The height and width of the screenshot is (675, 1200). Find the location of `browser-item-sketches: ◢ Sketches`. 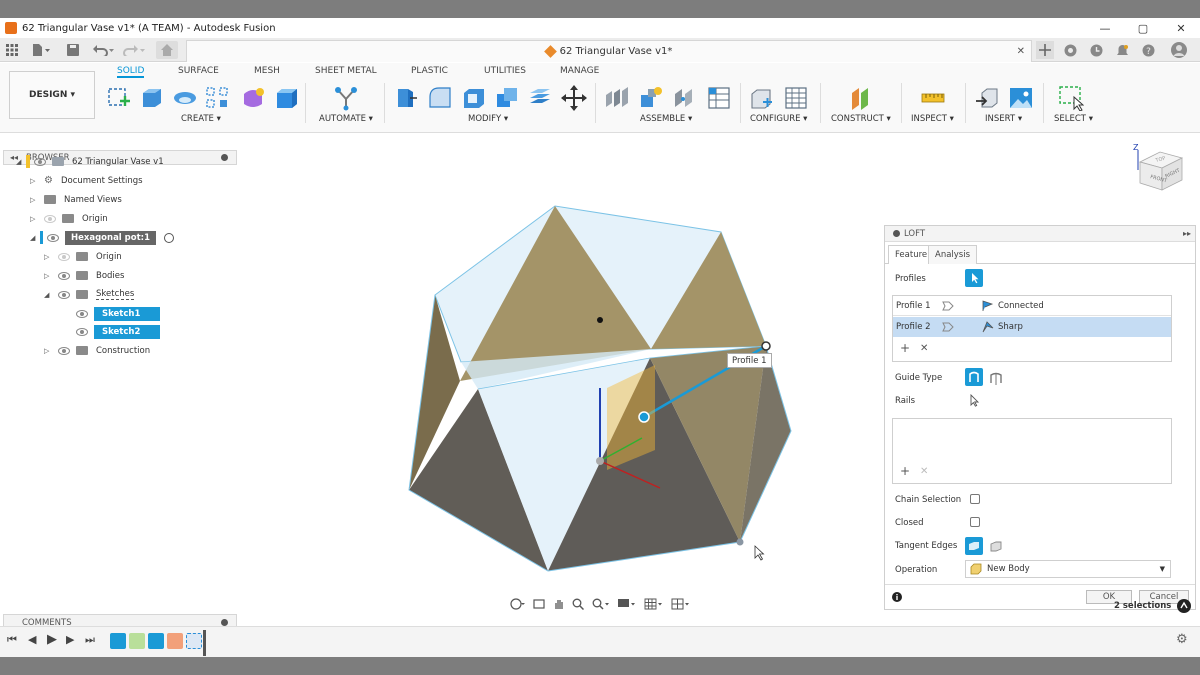

browser-item-sketches: ◢ Sketches is located at coordinates (89, 294).